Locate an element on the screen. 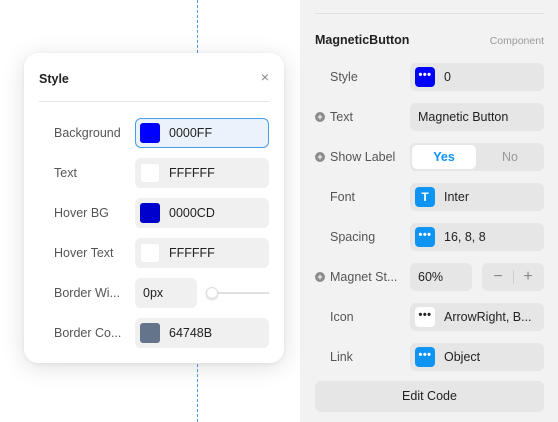 The height and width of the screenshot is (422, 558). popup-row-hover-bg: Hover BG 0000CD is located at coordinates (154, 213).